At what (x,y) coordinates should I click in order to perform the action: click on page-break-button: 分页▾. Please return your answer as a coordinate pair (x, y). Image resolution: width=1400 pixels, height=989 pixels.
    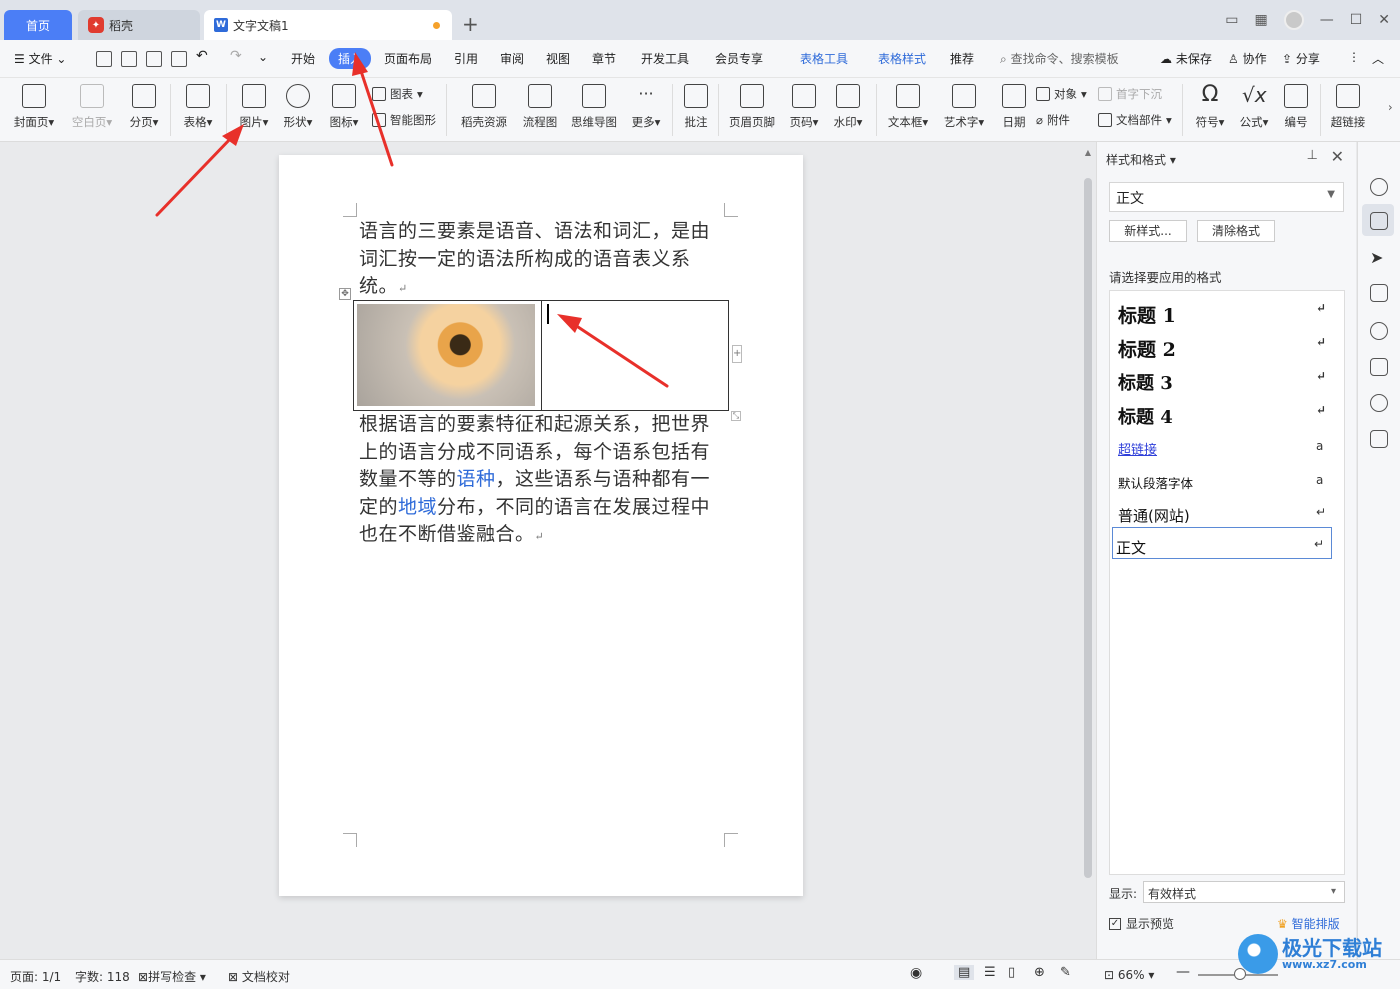
    Looking at the image, I should click on (144, 106).